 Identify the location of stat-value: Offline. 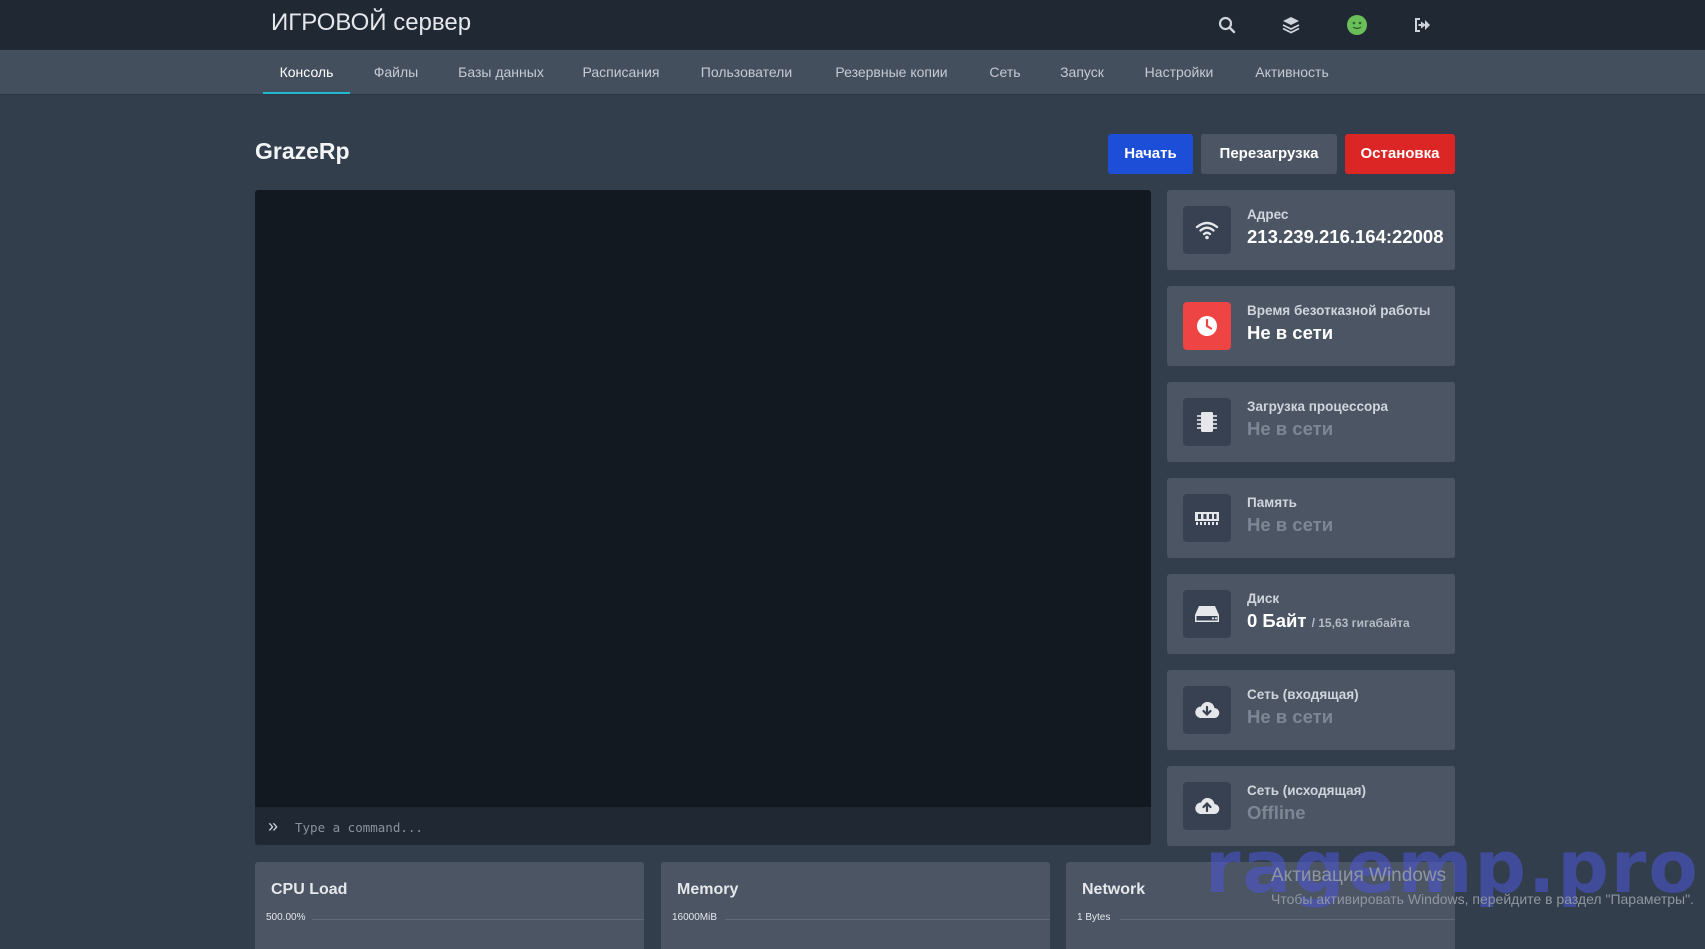
(1276, 812).